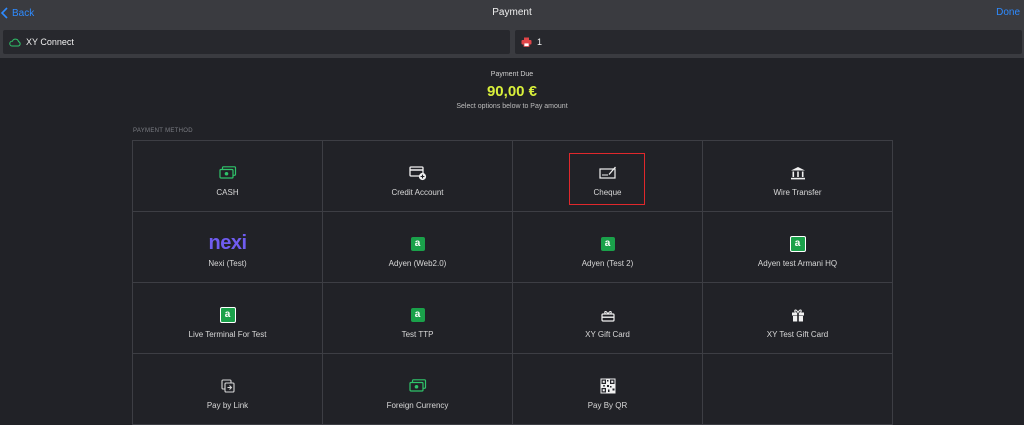  Describe the element at coordinates (540, 42) in the screenshot. I see `printer-count: 1` at that location.